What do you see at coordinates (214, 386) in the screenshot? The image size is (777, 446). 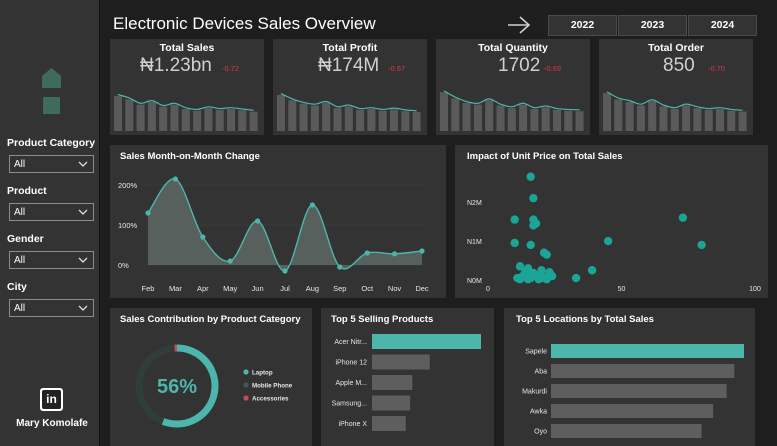 I see `category-donut-chart: 56% Laptop Mobile Phone Accessories` at bounding box center [214, 386].